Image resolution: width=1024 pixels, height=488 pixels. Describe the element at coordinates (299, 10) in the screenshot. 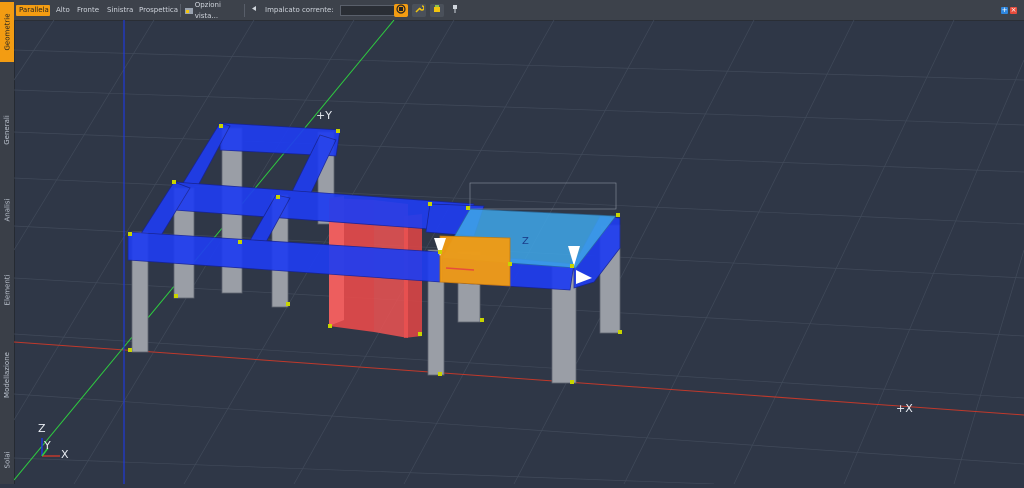

I see `current-floor-label: Impalcato corrente:` at that location.